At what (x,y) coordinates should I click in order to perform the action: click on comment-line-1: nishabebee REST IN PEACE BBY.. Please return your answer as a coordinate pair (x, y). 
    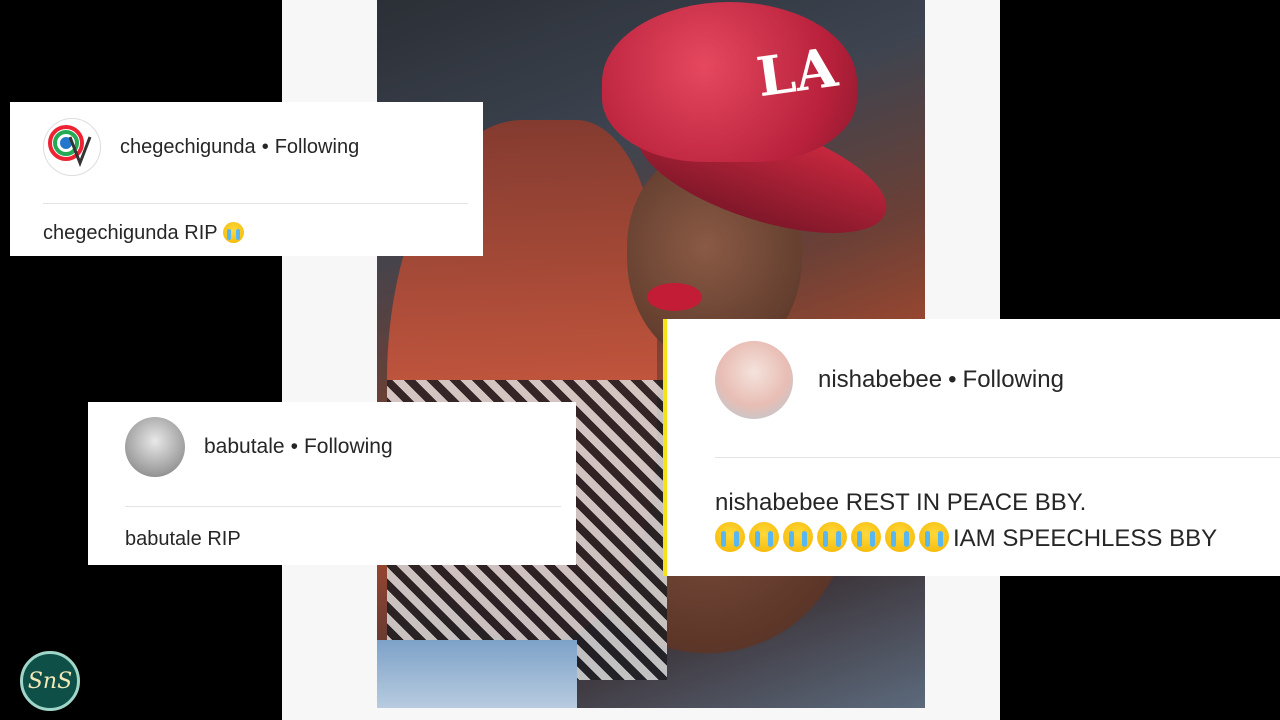
    Looking at the image, I should click on (966, 503).